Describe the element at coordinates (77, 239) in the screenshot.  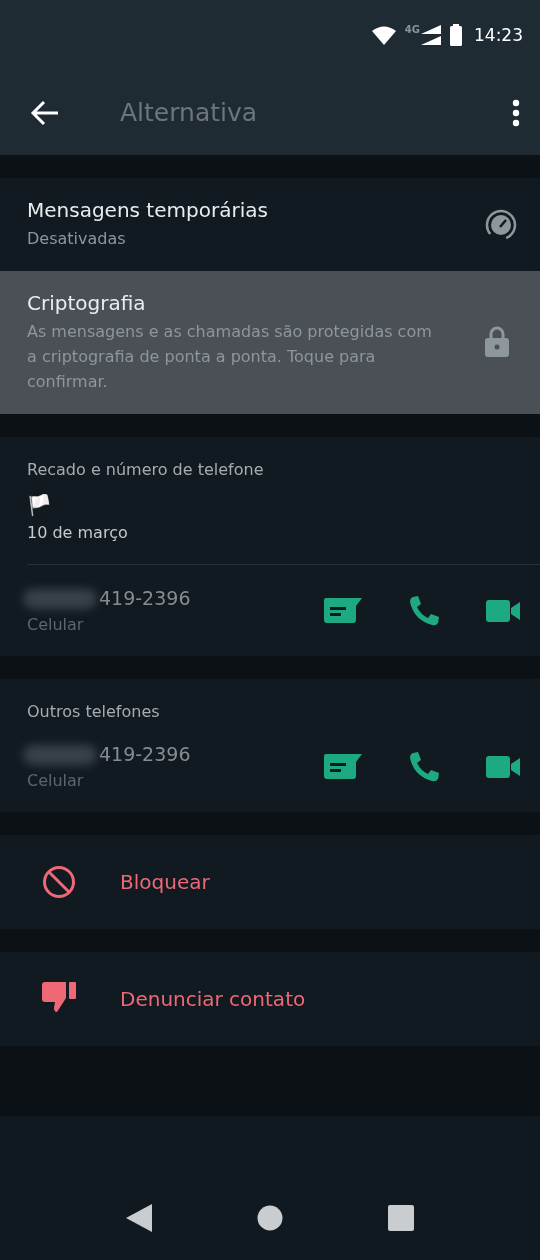
I see `setting-description: Desativadas` at that location.